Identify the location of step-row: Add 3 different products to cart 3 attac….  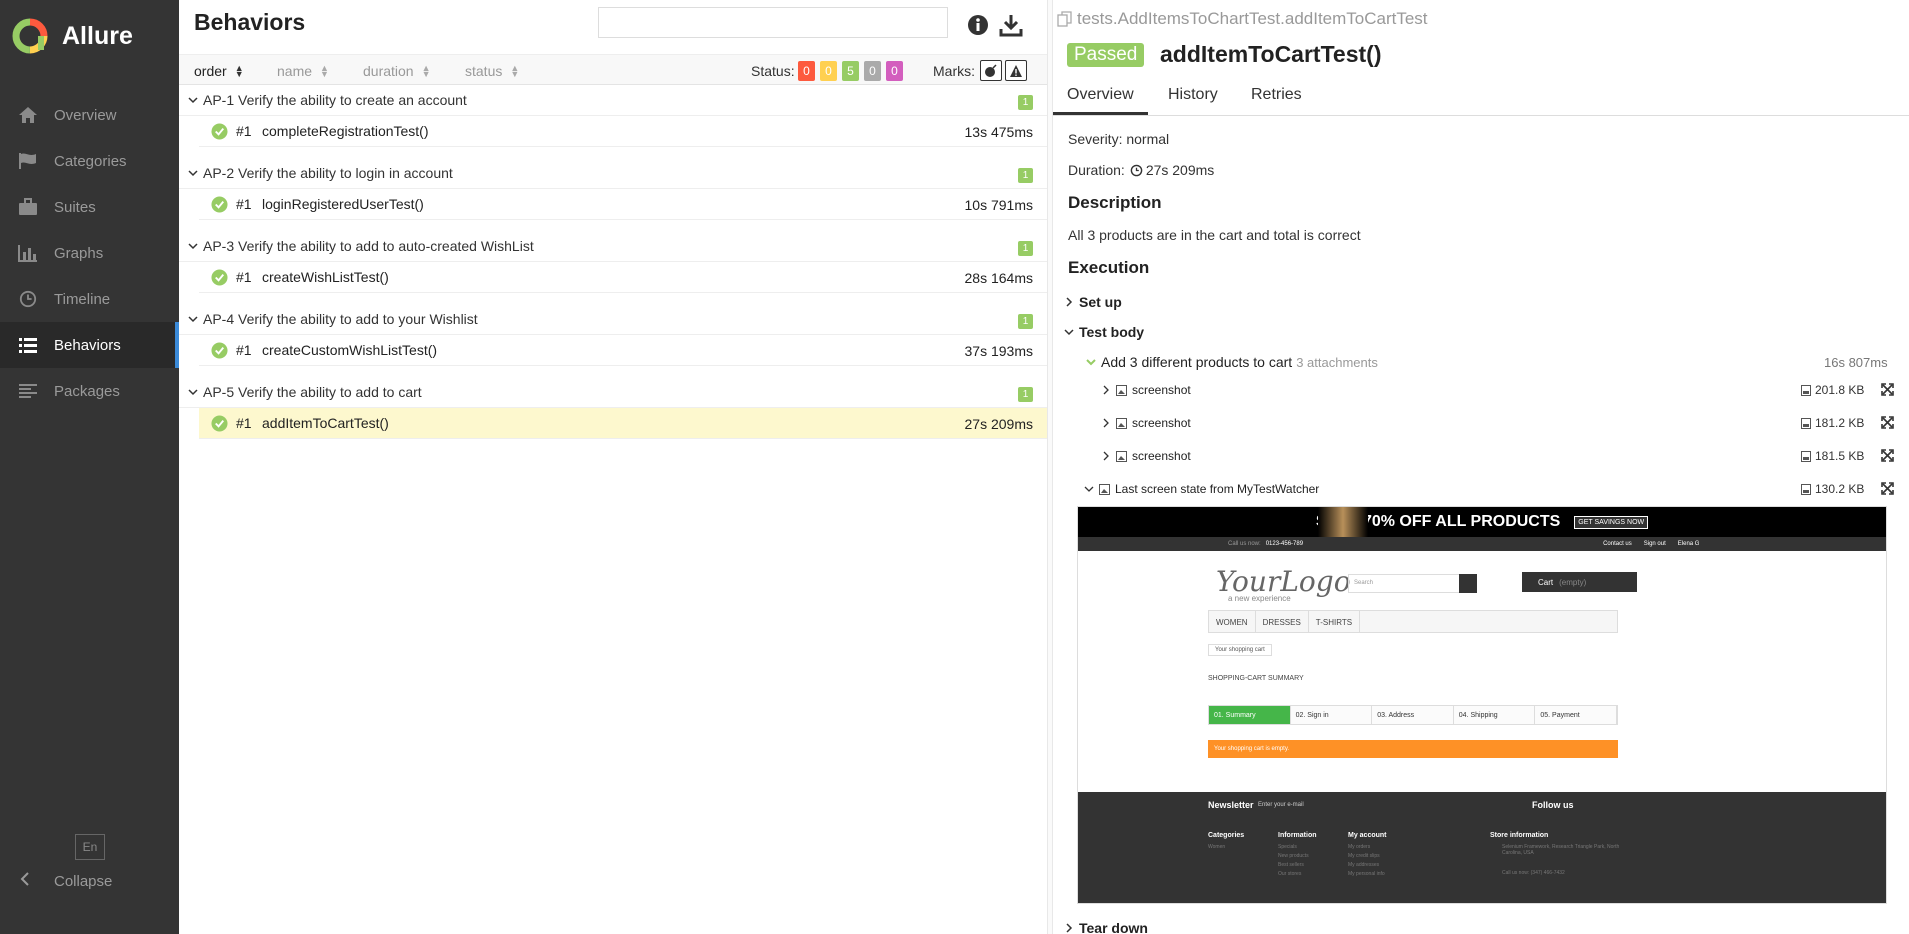
(1231, 362).